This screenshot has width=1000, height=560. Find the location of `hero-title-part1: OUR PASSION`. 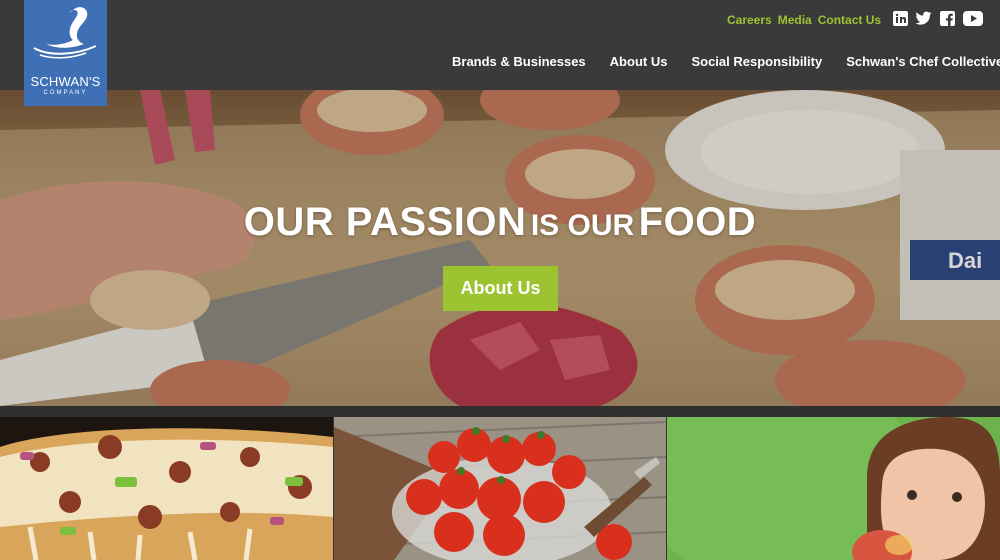

hero-title-part1: OUR PASSION is located at coordinates (385, 222).